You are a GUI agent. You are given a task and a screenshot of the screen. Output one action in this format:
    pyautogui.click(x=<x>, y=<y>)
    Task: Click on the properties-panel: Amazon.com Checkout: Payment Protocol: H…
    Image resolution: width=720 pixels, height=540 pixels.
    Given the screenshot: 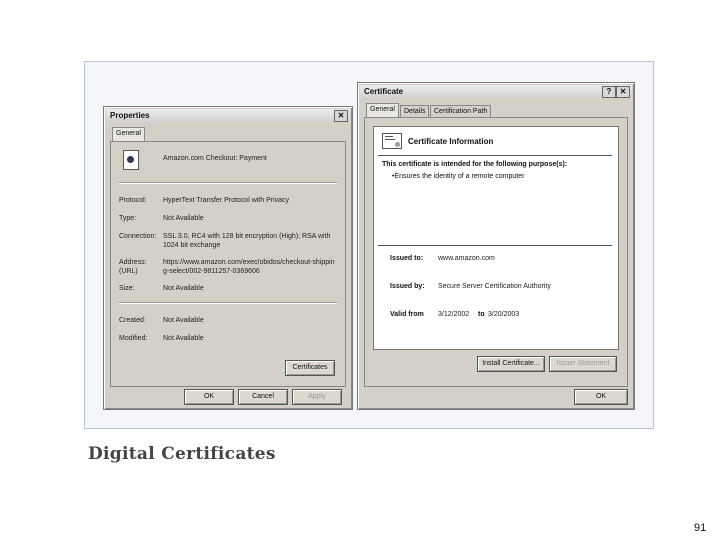 What is the action you would take?
    pyautogui.click(x=228, y=264)
    